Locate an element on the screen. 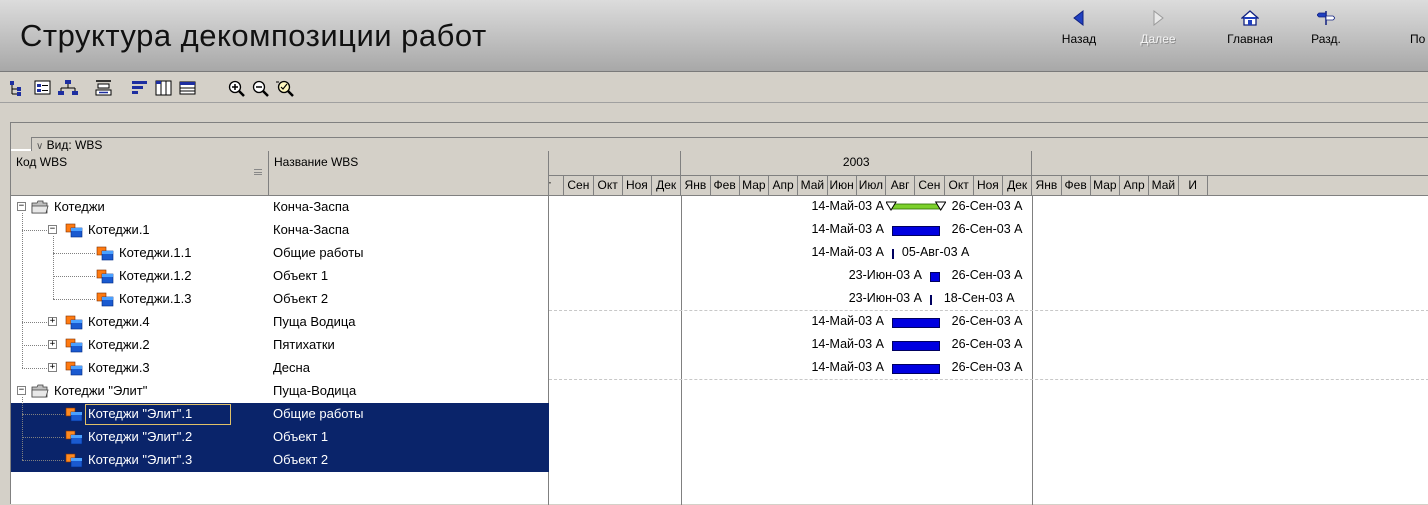 This screenshot has height=505, width=1428. table-row: − Котеджи Конча-Заспа is located at coordinates (280, 207).